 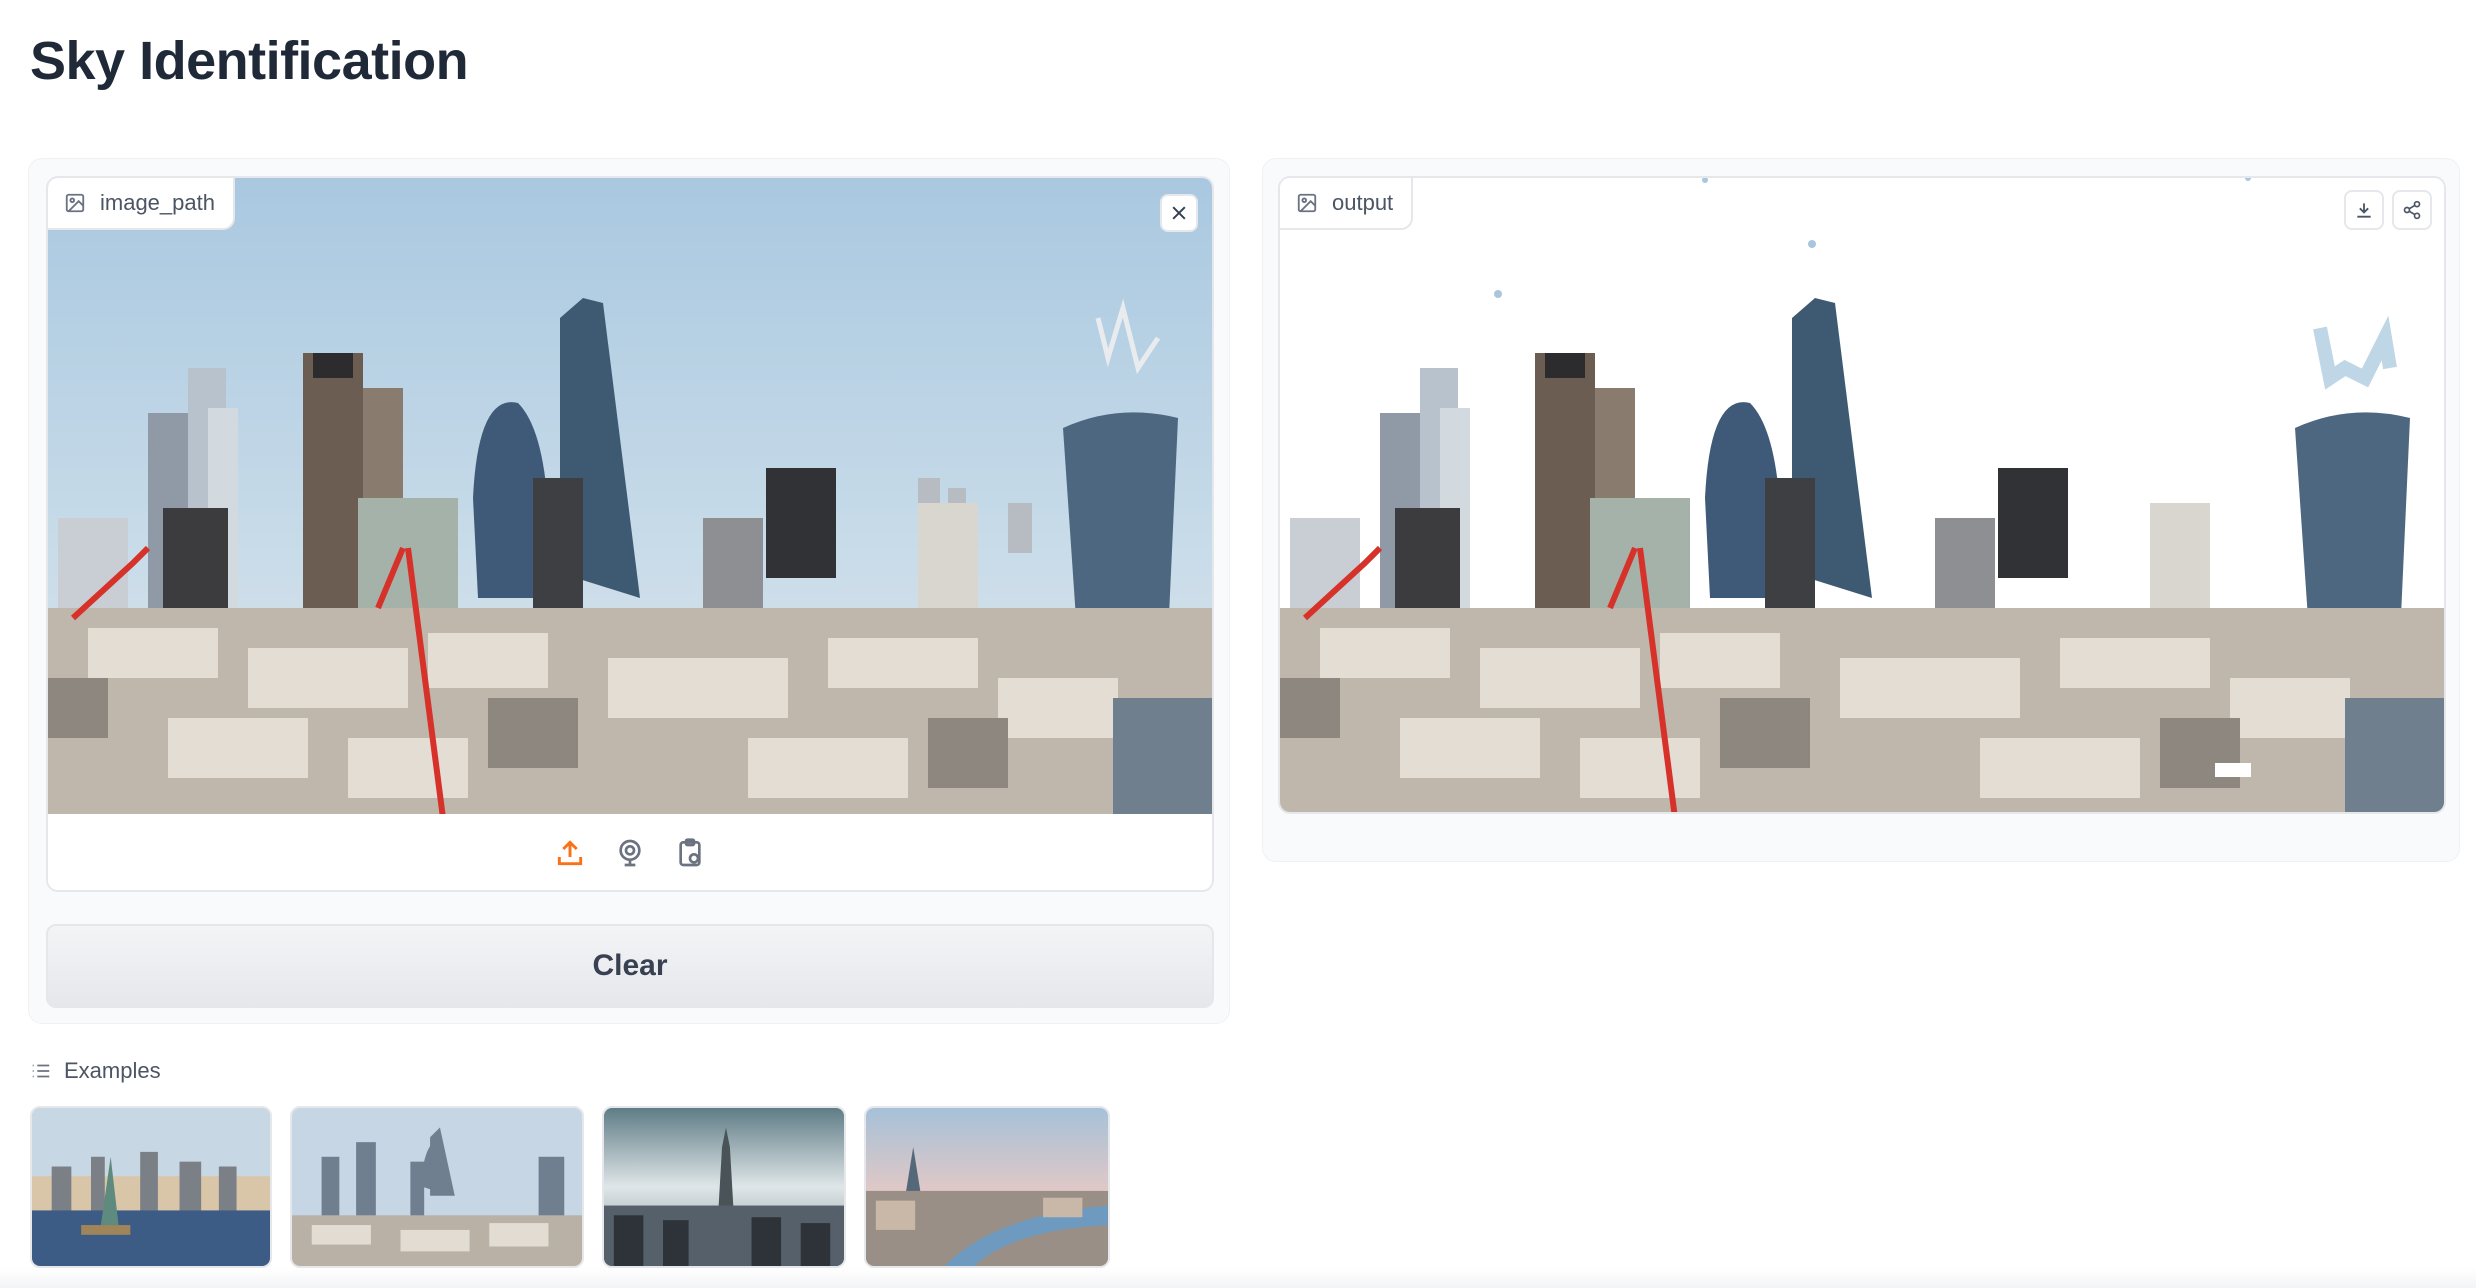 I want to click on output-label-chip: output, so click(x=1347, y=204).